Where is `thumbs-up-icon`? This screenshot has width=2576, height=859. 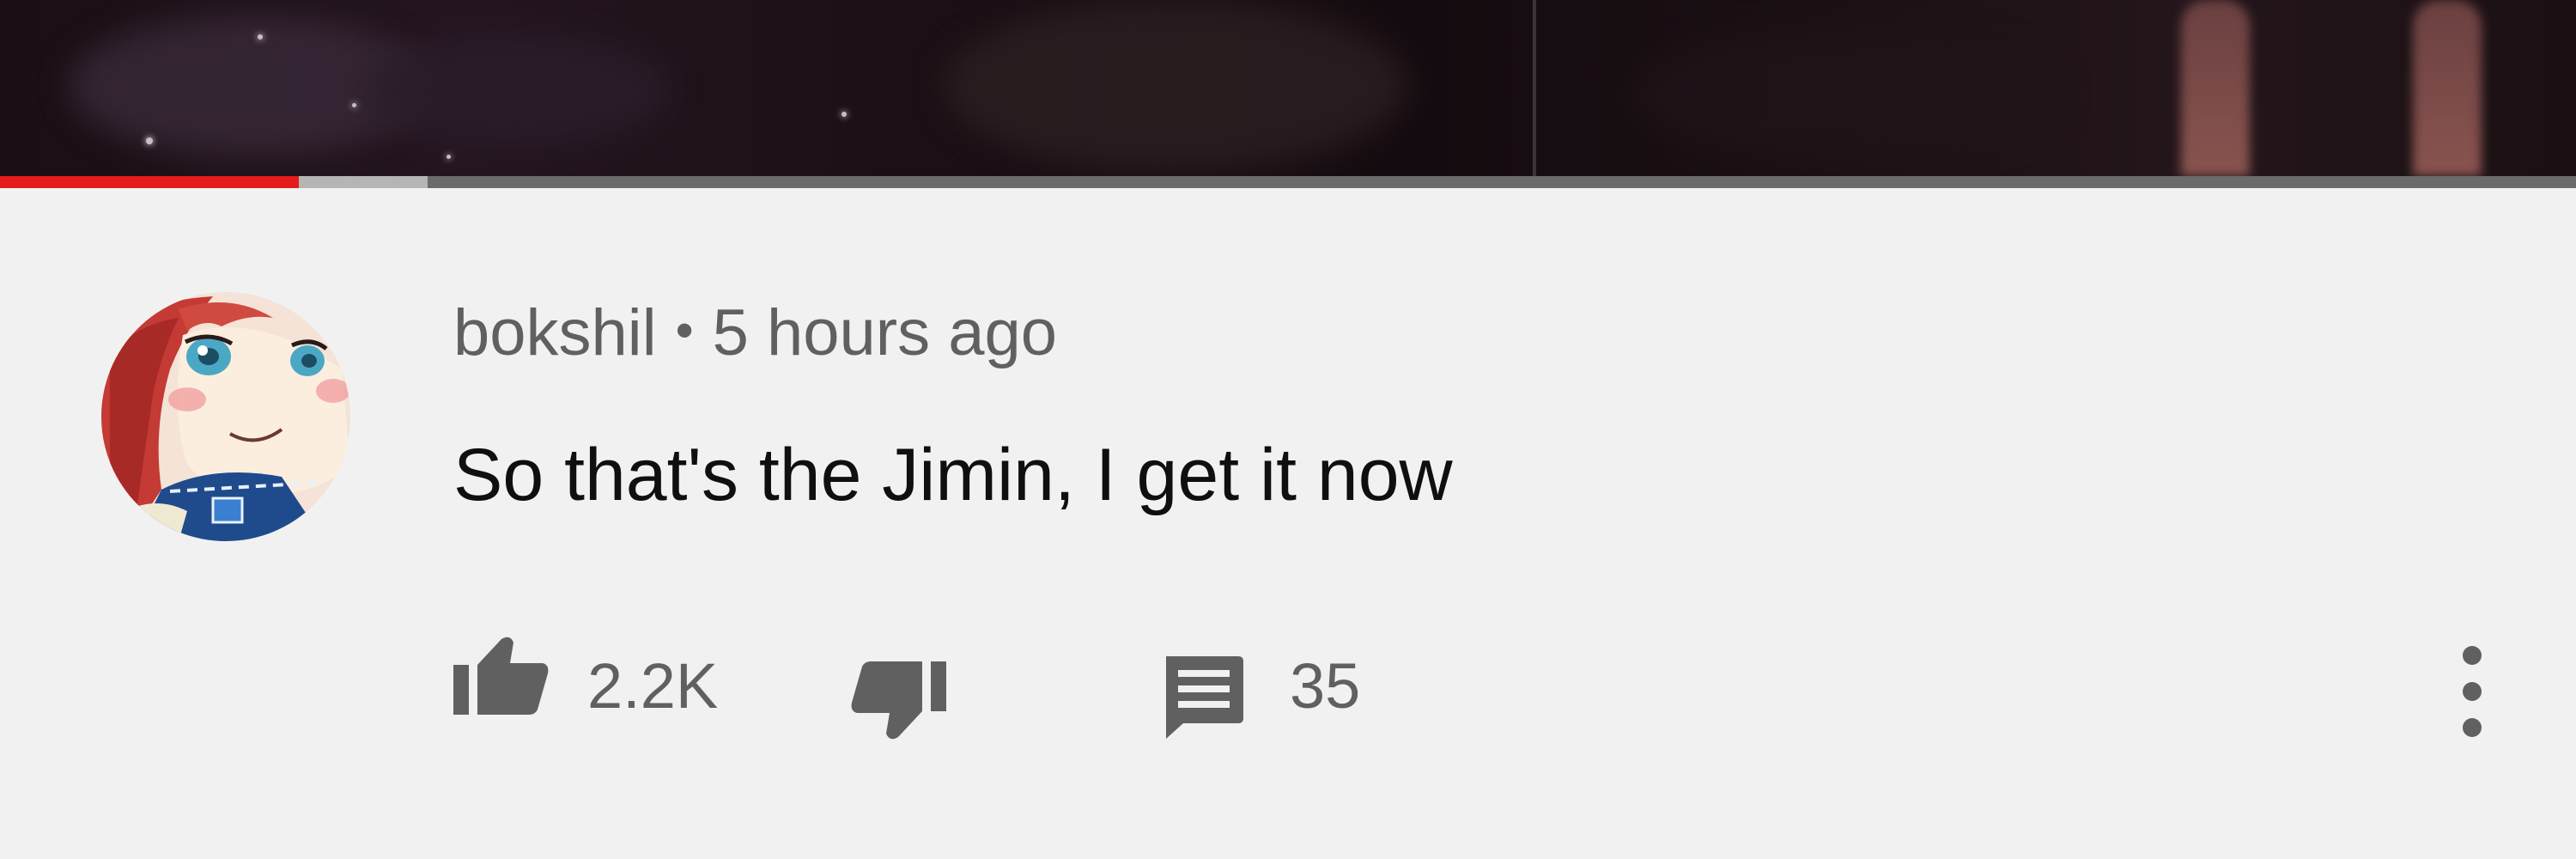 thumbs-up-icon is located at coordinates (501, 675).